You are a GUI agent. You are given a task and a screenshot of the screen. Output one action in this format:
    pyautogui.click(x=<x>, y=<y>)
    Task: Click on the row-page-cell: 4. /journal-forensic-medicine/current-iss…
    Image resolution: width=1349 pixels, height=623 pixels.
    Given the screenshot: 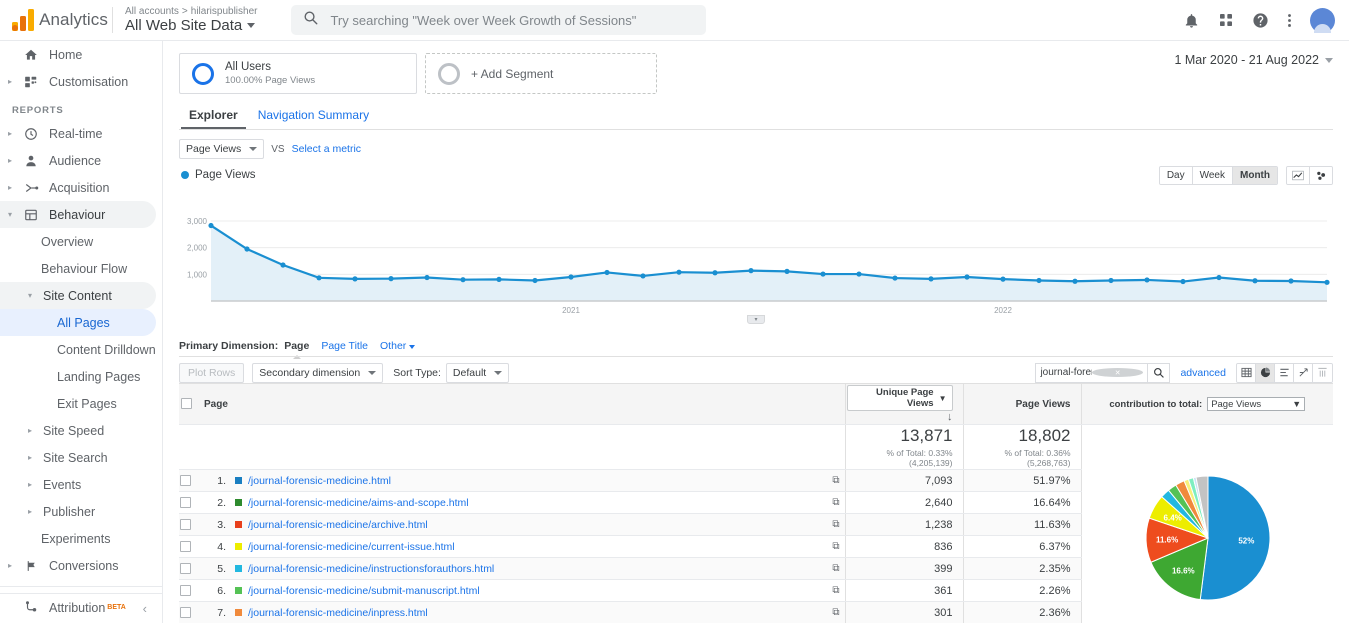 What is the action you would take?
    pyautogui.click(x=520, y=546)
    